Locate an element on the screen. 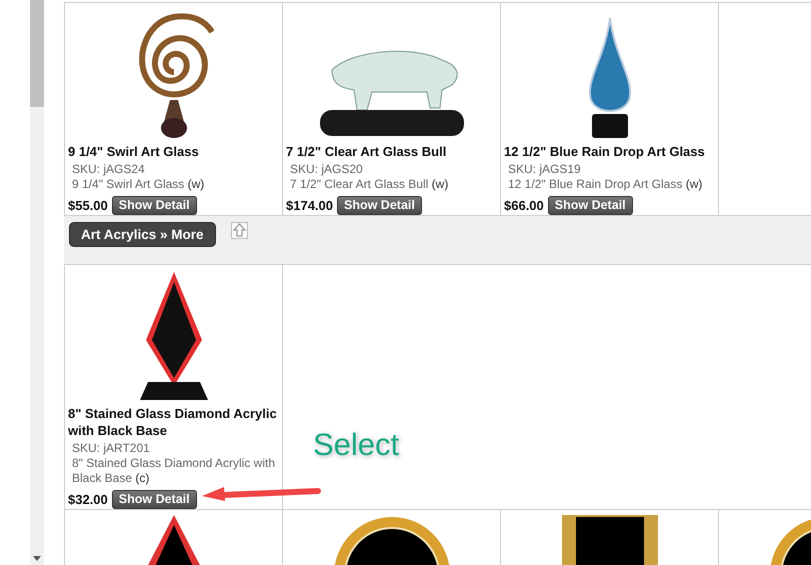  up-arrow-icon is located at coordinates (239, 230).